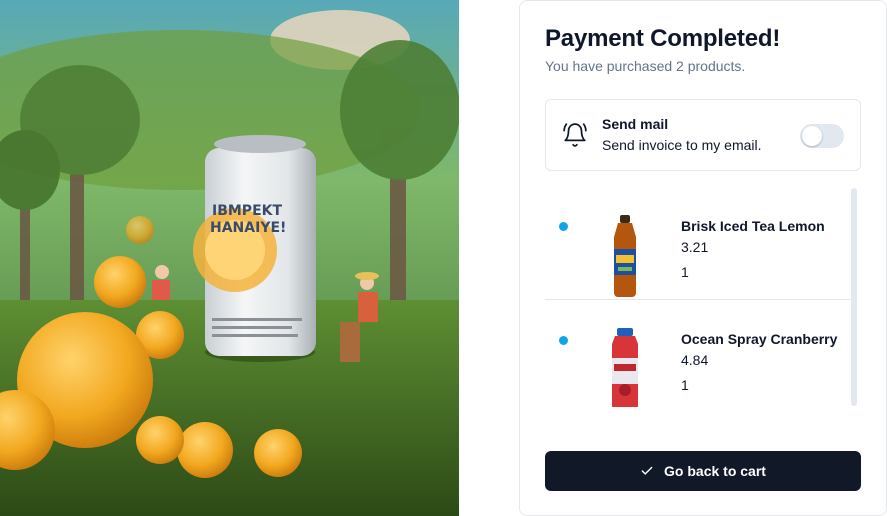 Image resolution: width=887 pixels, height=516 pixels. Describe the element at coordinates (695, 247) in the screenshot. I see `product-price: 3.21` at that location.